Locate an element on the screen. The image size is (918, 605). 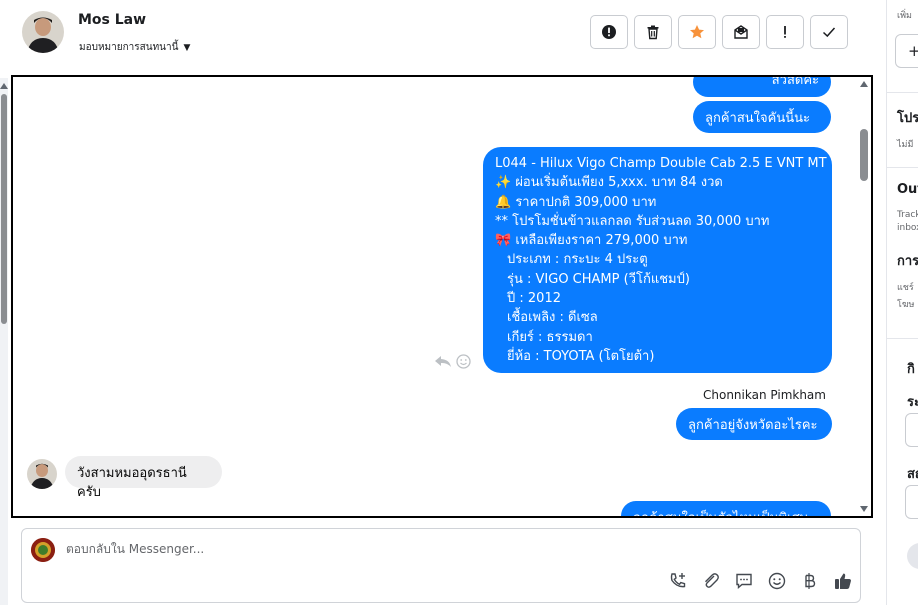
exclamation-icon is located at coordinates (785, 32).